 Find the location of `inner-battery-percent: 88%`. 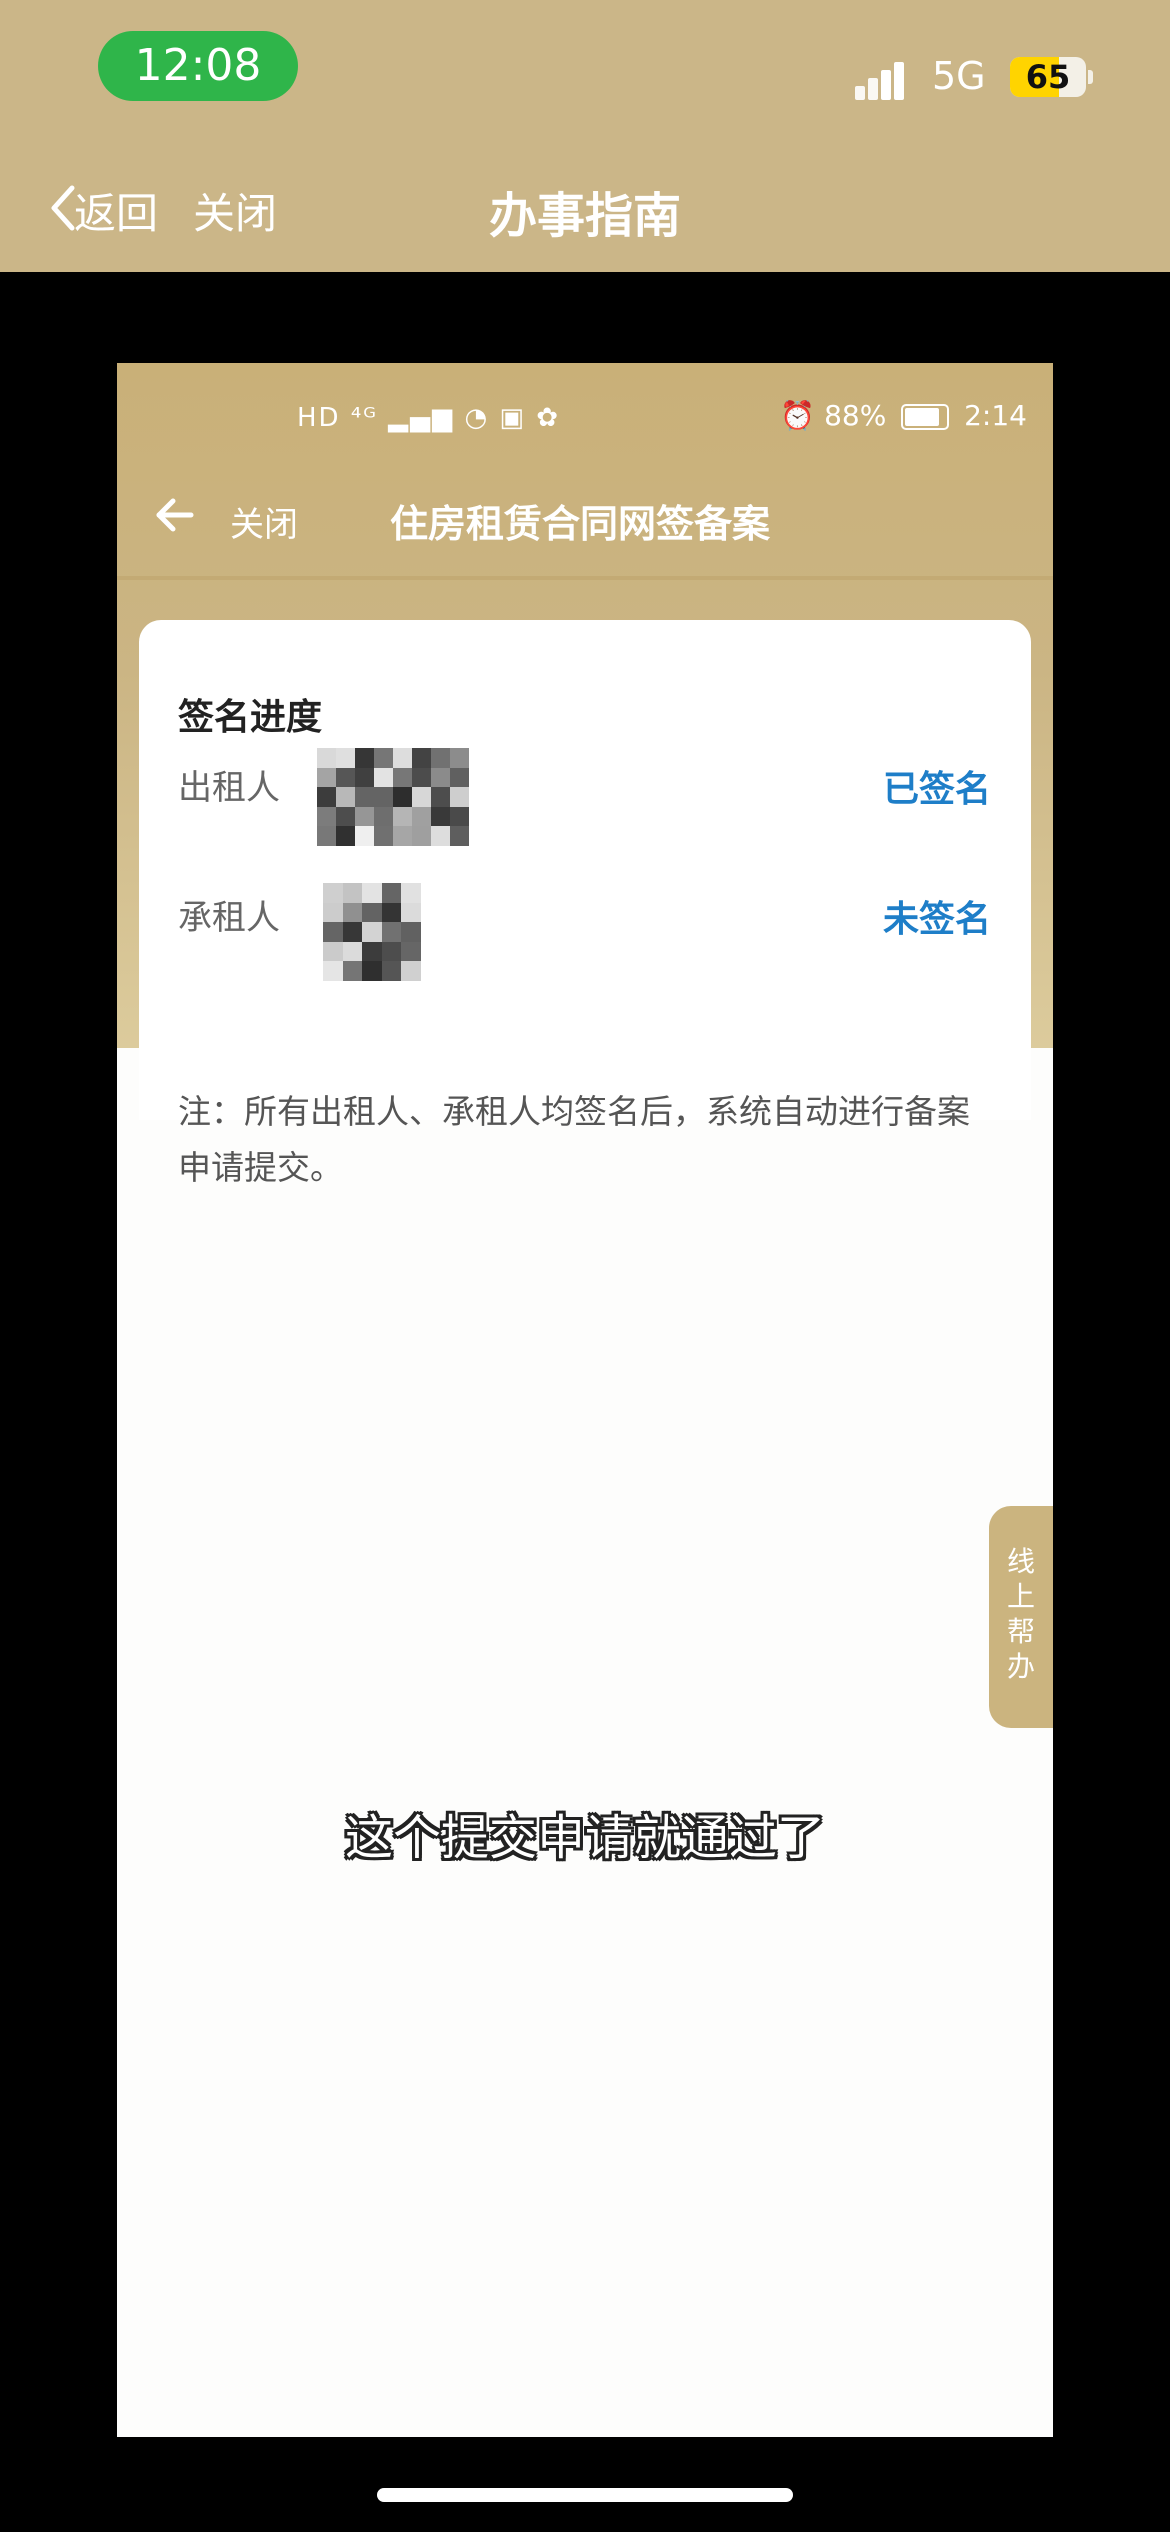

inner-battery-percent: 88% is located at coordinates (855, 415).